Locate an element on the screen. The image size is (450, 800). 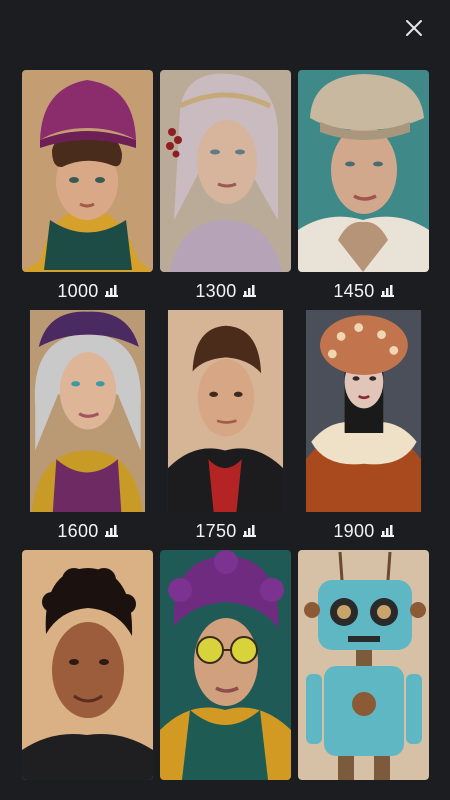
rating-label: 1450 is located at coordinates (363, 291).